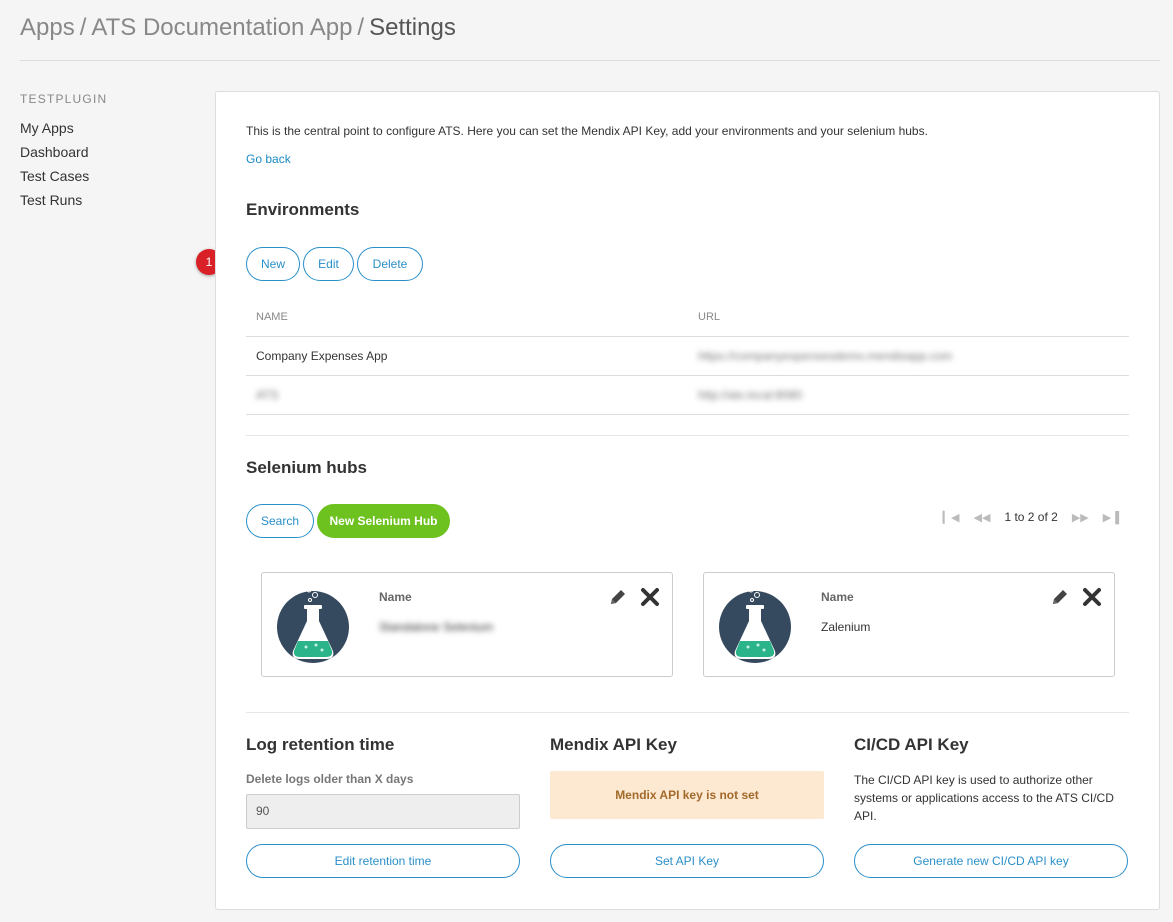 The image size is (1173, 922). What do you see at coordinates (306, 467) in the screenshot?
I see `selenium-hubs-title: Selenium hubs` at bounding box center [306, 467].